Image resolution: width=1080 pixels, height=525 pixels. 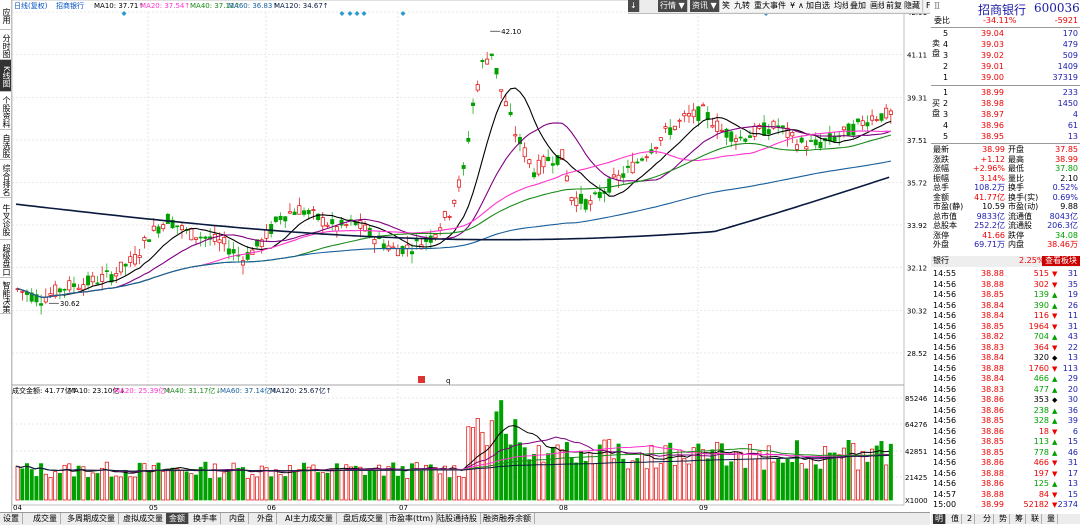 What do you see at coordinates (5, 296) in the screenshot?
I see `left-tab-8: 智能决策` at bounding box center [5, 296].